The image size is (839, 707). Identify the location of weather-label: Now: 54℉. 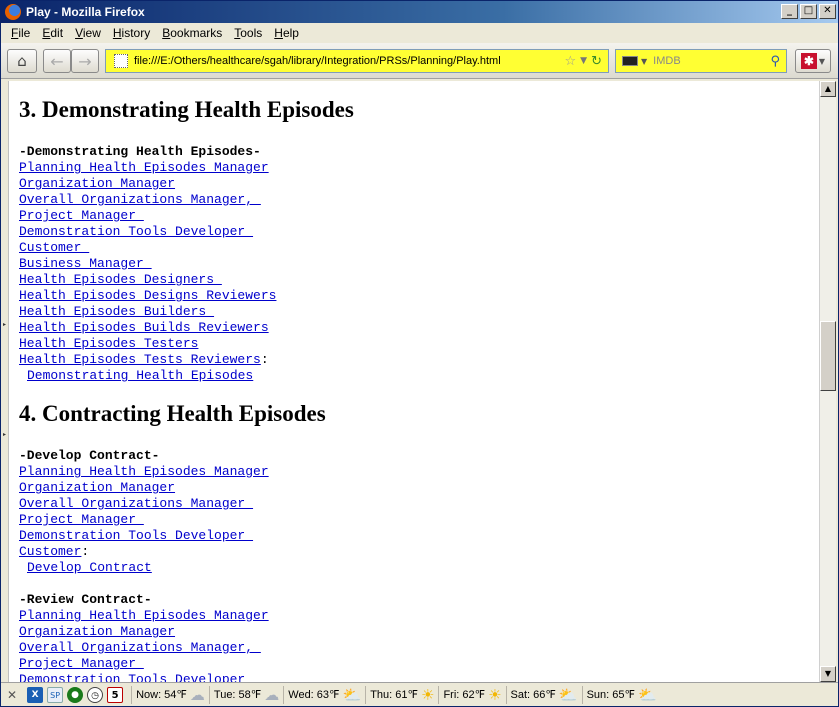
(161, 695).